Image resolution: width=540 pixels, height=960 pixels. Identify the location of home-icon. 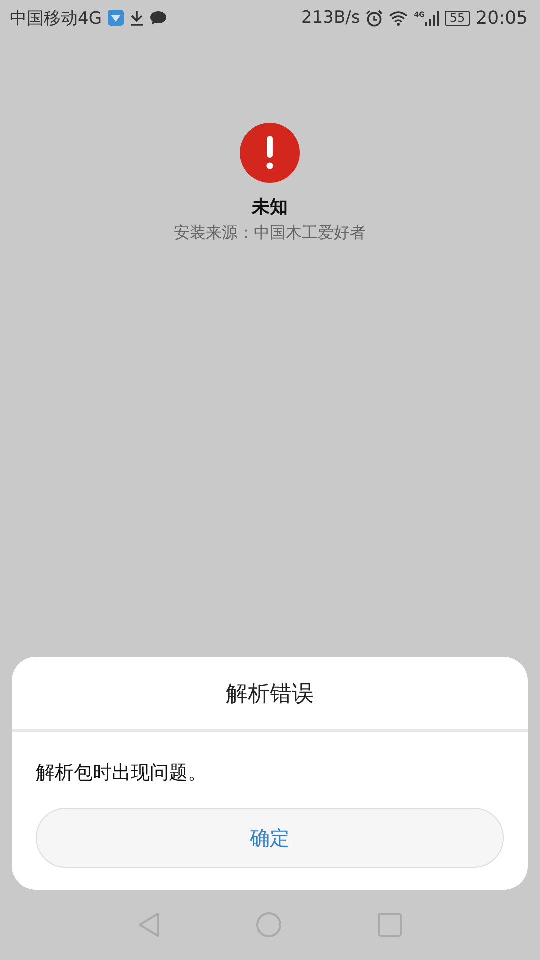
(269, 925).